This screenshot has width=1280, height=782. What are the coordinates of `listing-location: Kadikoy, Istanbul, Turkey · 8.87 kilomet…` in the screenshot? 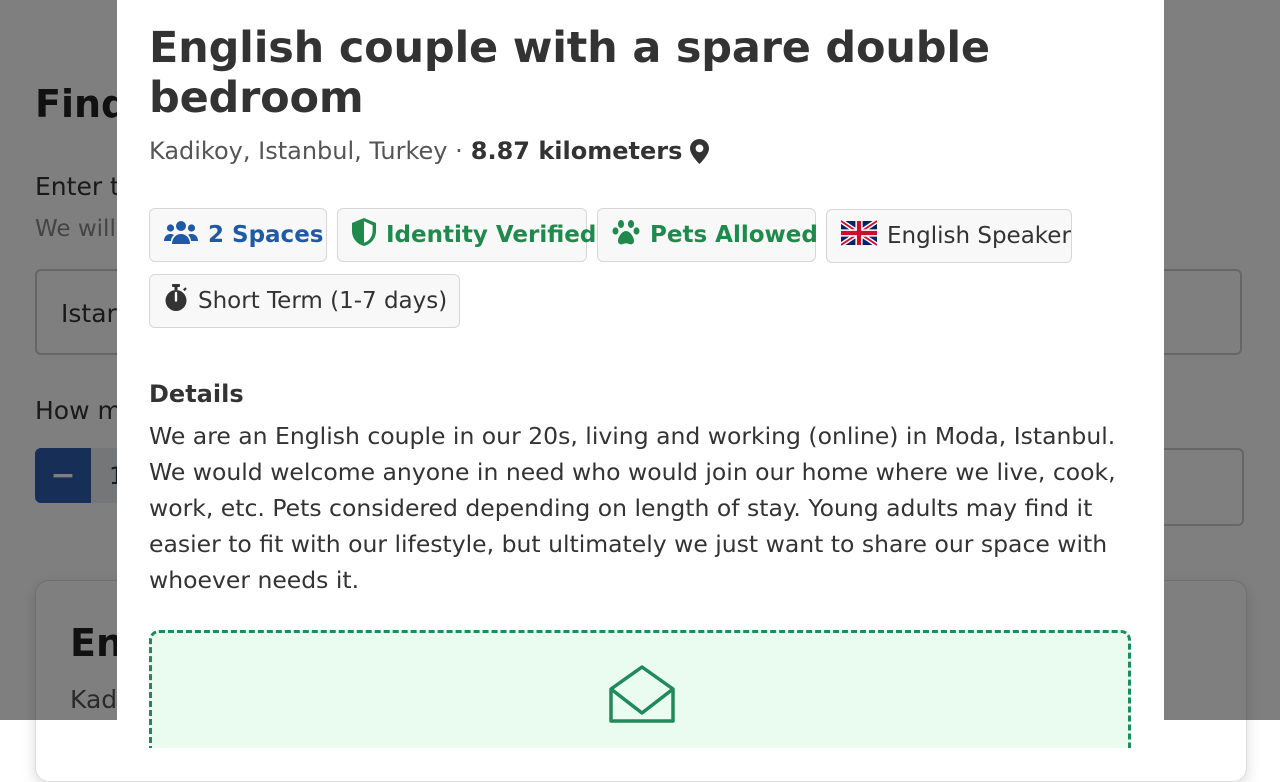 It's located at (429, 151).